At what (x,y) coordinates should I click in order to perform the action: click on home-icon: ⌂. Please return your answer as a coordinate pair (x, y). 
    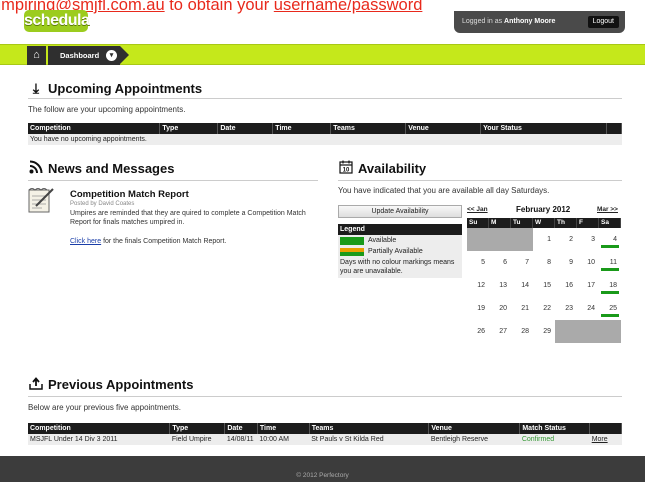
    Looking at the image, I should click on (36, 55).